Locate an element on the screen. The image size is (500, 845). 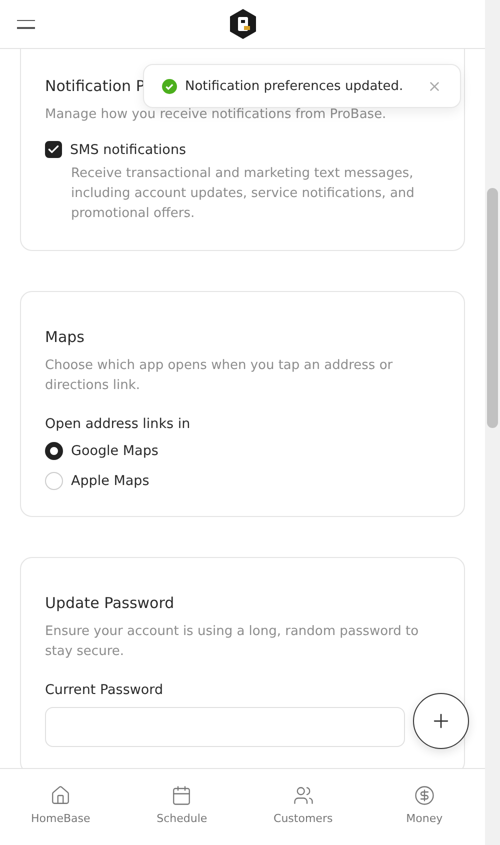
check-icon is located at coordinates (53, 149).